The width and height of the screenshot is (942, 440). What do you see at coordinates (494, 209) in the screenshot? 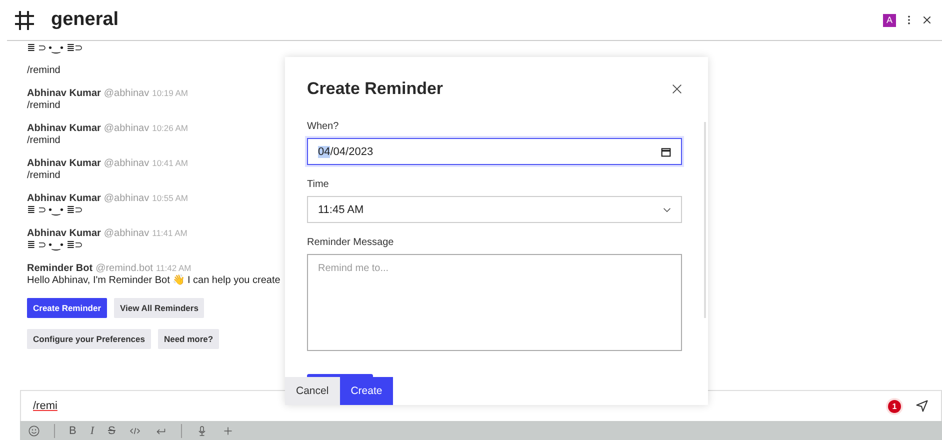
I see `time-dropdown: 11:45 AM` at bounding box center [494, 209].